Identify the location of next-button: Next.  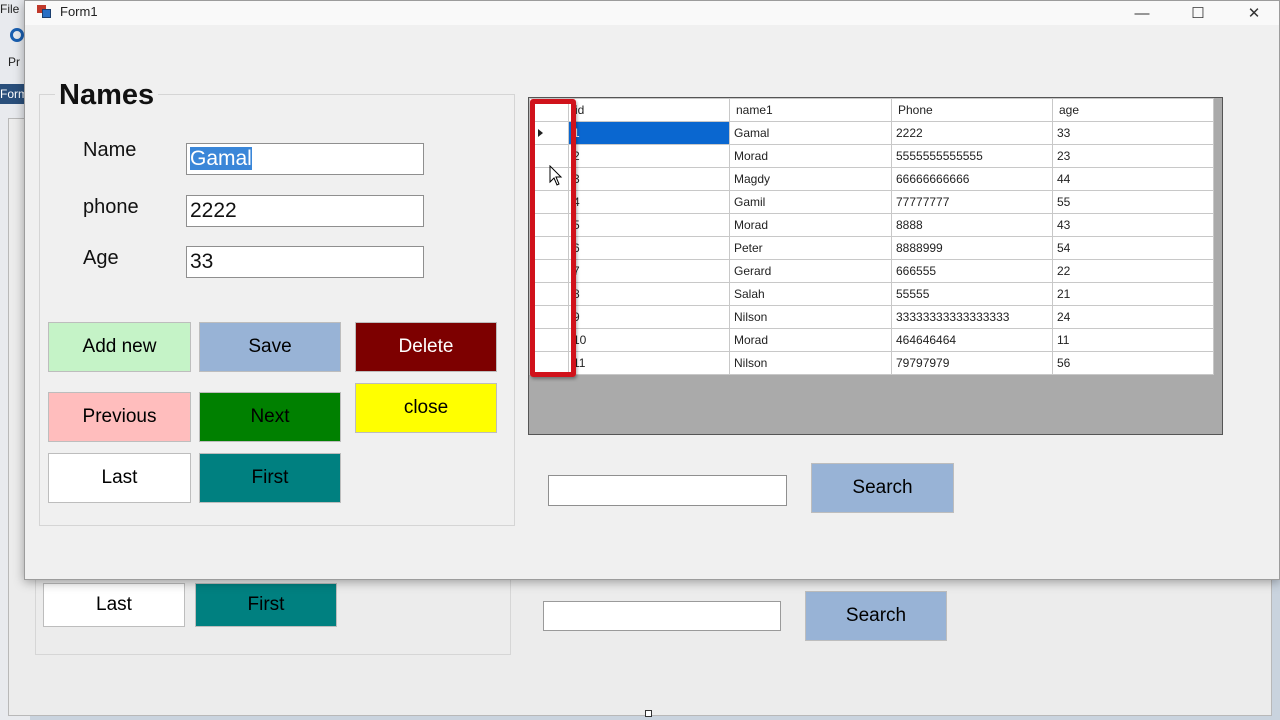
(270, 417).